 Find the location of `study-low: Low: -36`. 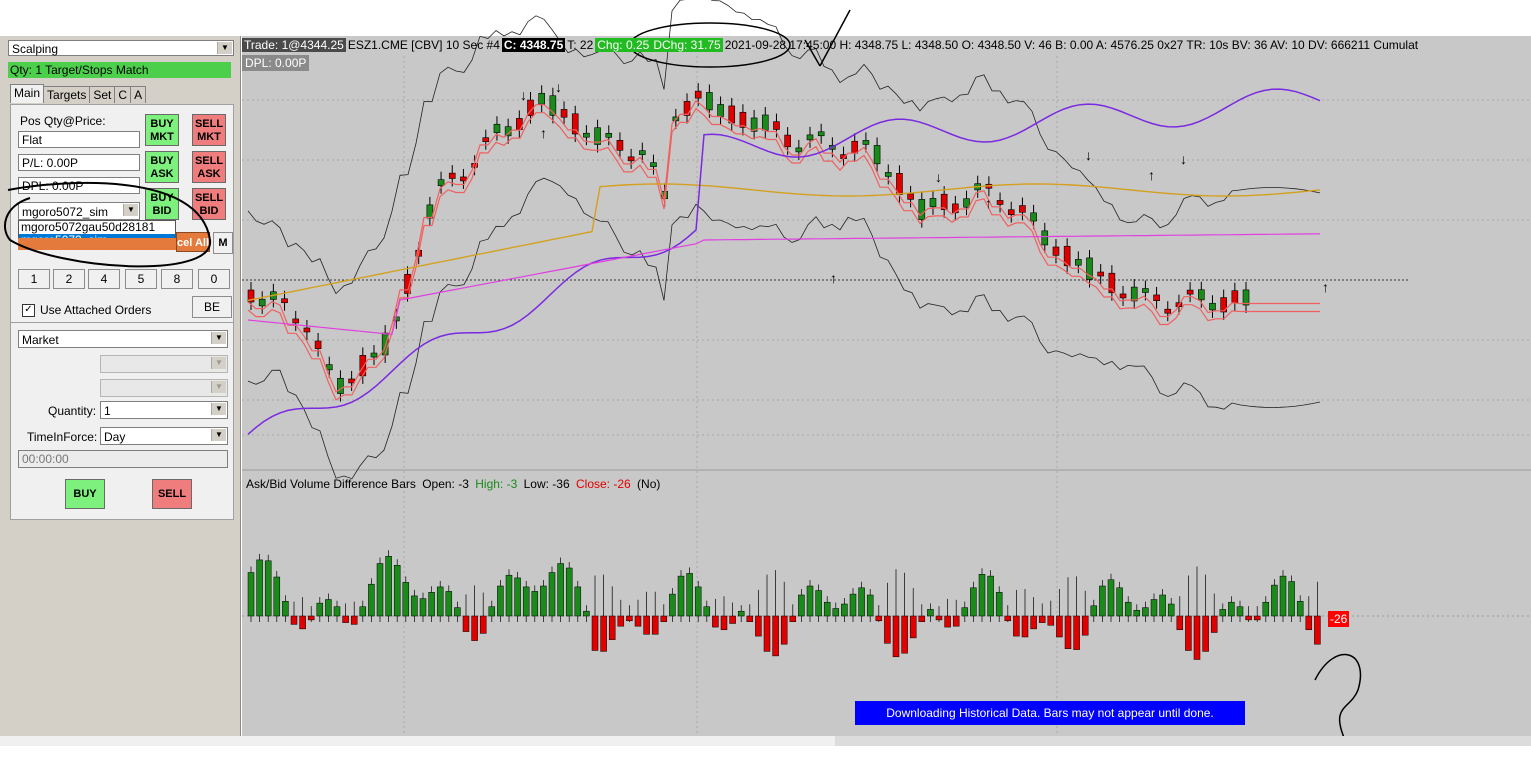

study-low: Low: -36 is located at coordinates (546, 484).